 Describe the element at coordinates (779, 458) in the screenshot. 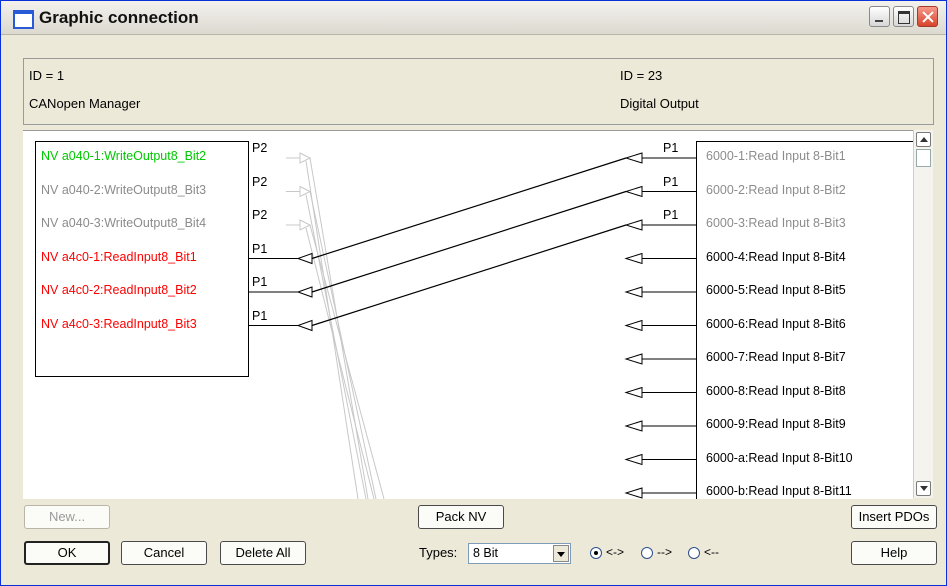

I see `right-item: 6000-a:Read Input 8-Bit10` at that location.